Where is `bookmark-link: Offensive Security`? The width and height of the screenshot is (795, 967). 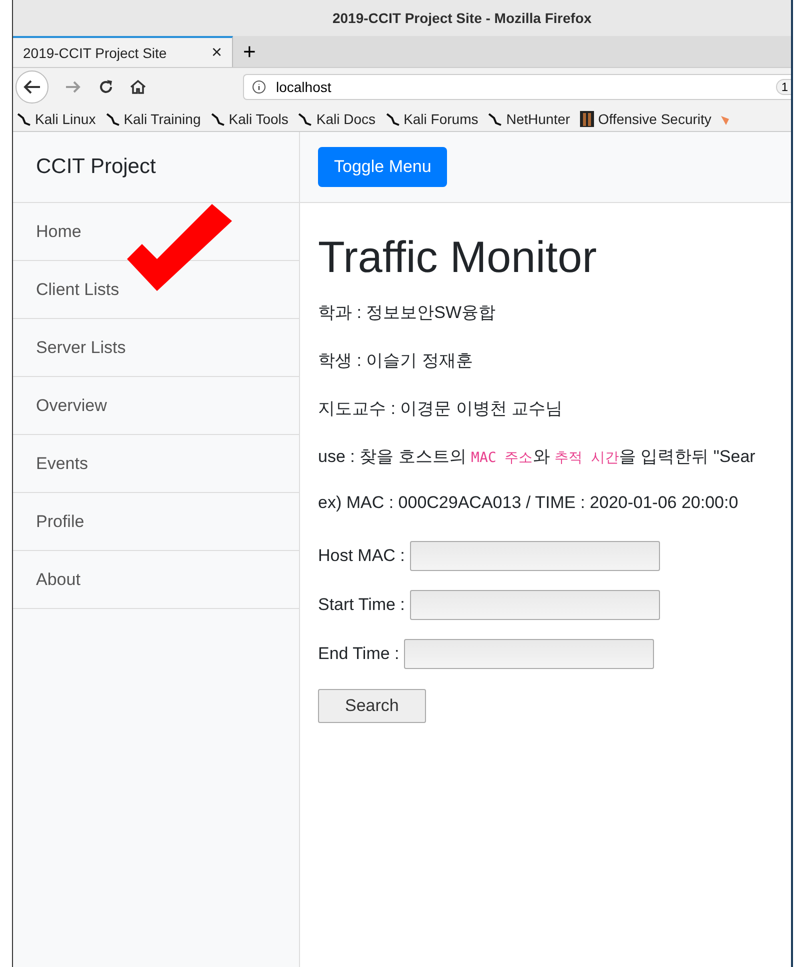
bookmark-link: Offensive Security is located at coordinates (646, 118).